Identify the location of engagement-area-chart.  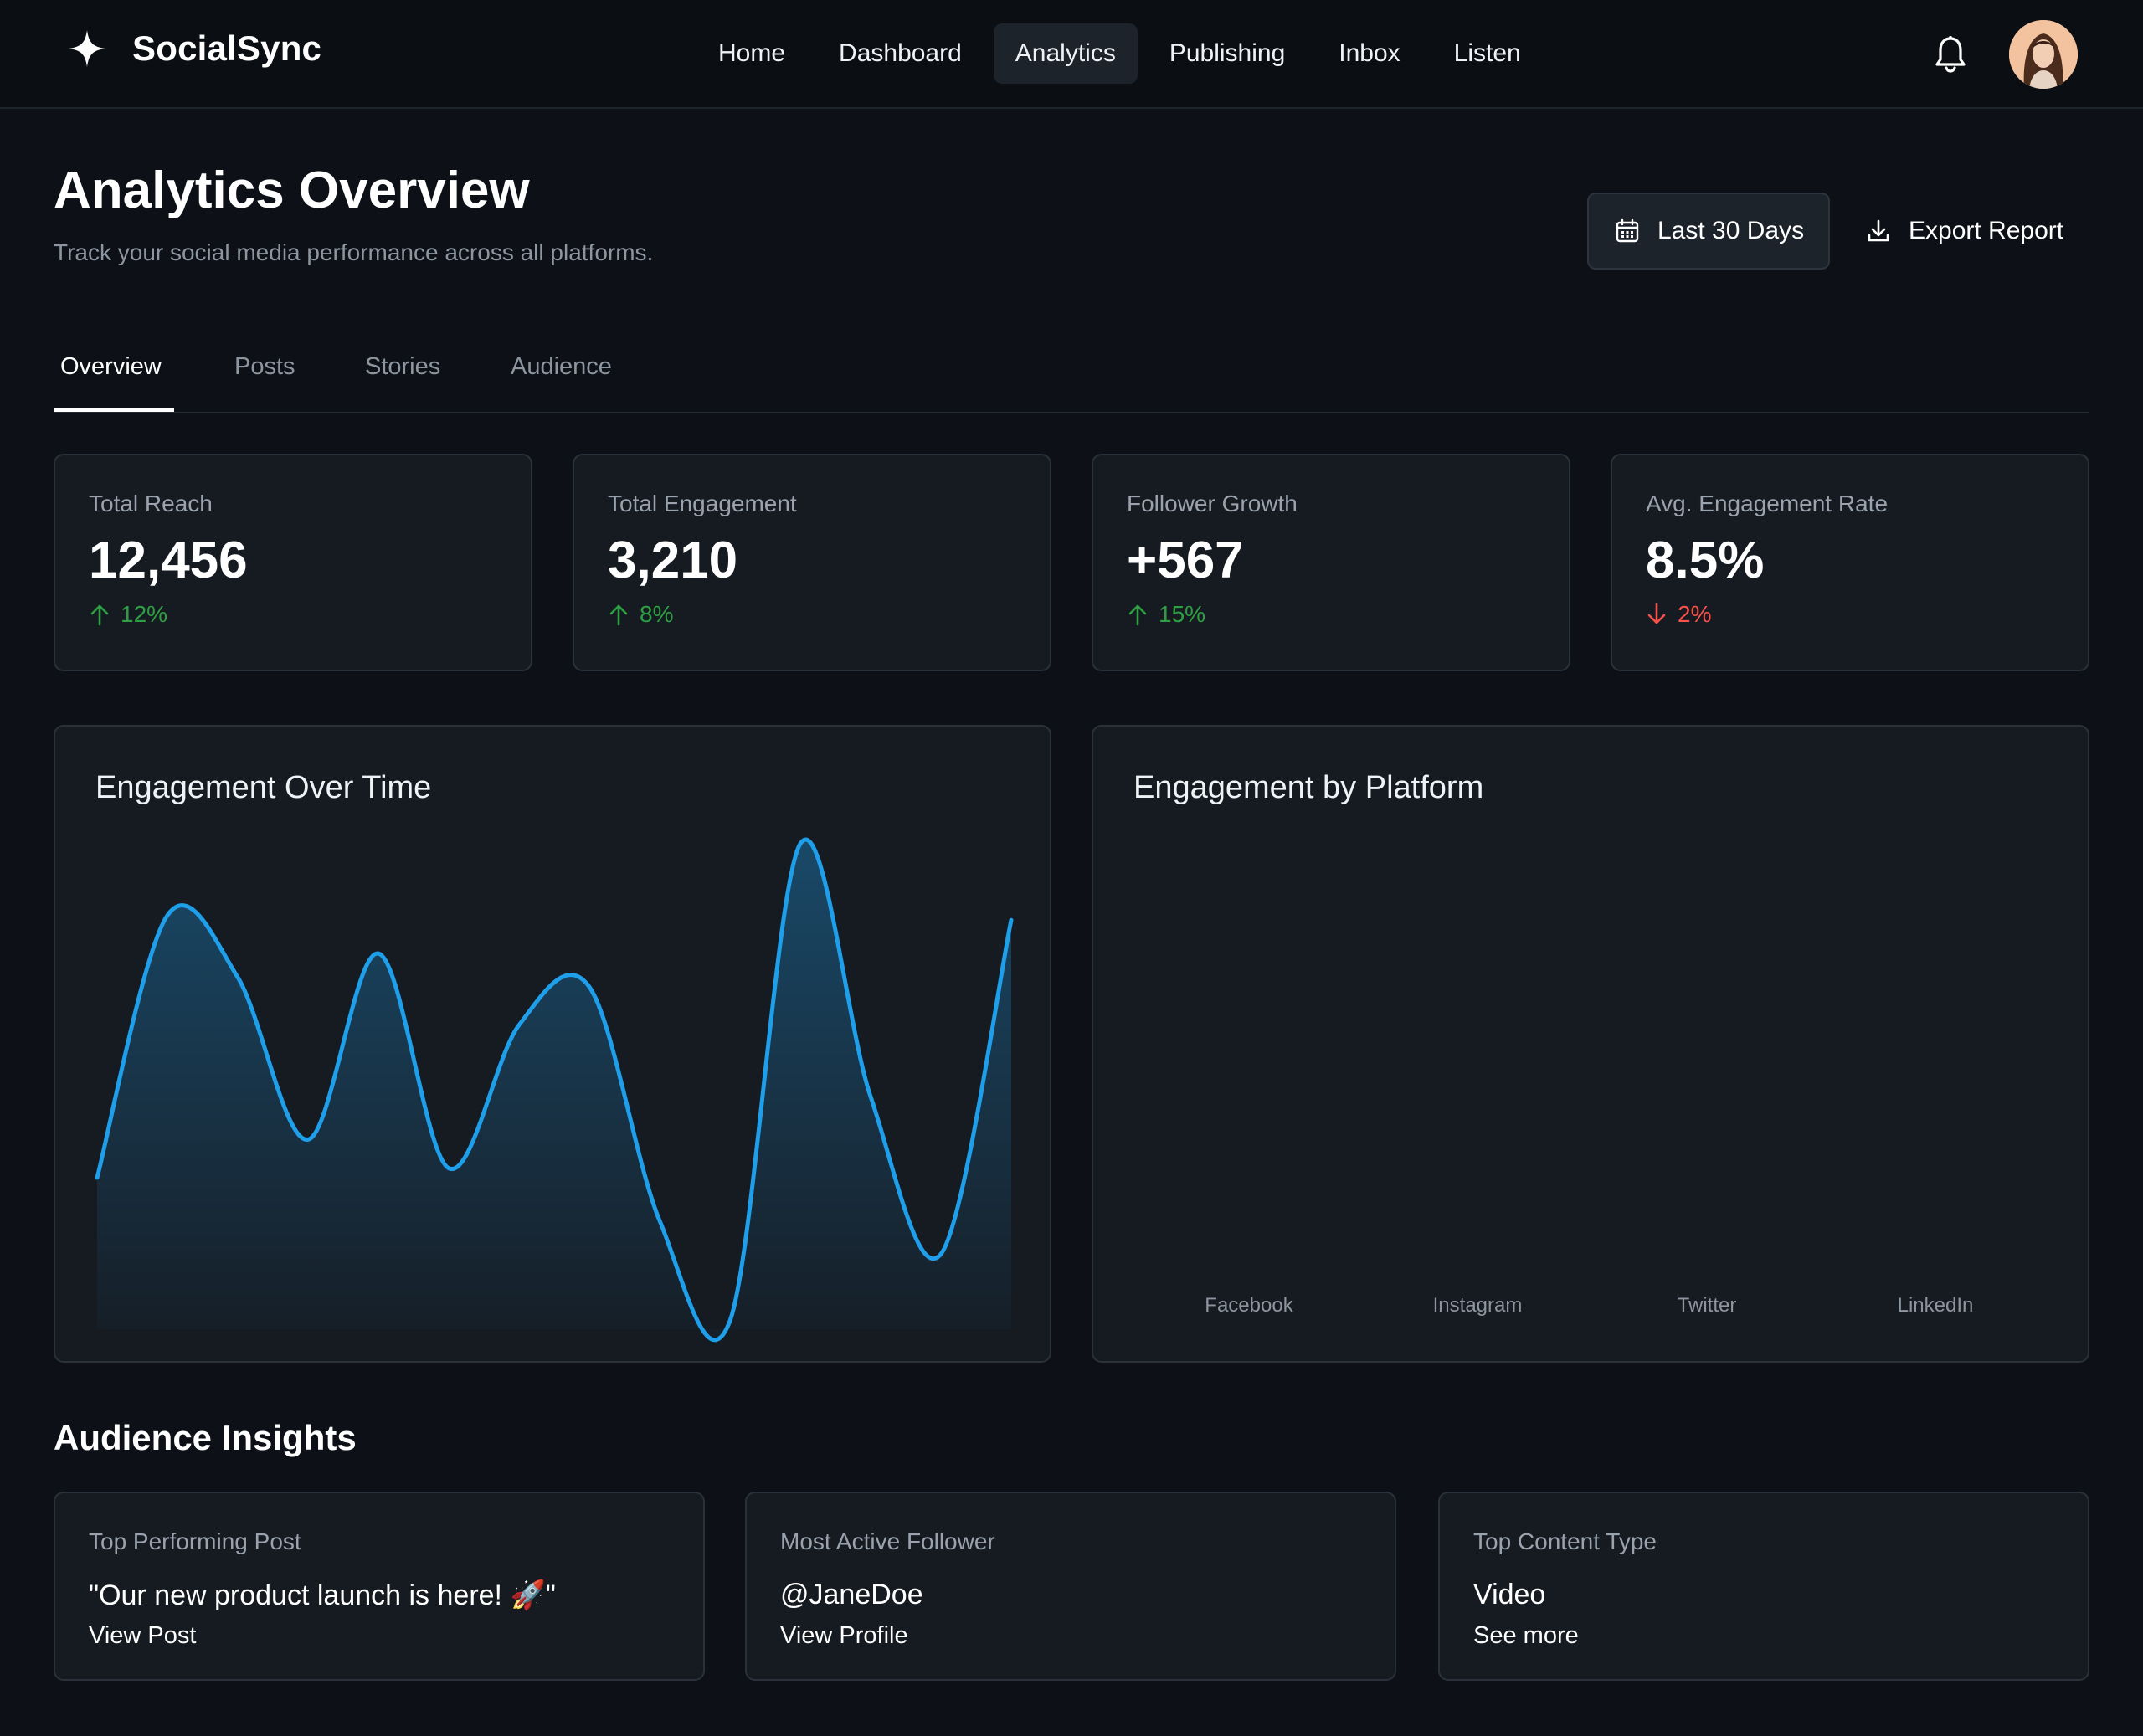
(554, 1090).